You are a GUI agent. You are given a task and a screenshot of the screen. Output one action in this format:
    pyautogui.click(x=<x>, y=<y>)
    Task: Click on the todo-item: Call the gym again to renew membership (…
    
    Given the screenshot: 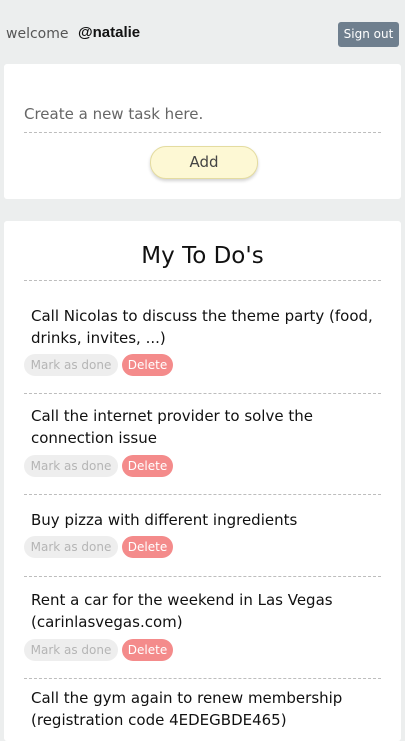 What is the action you would take?
    pyautogui.click(x=202, y=714)
    